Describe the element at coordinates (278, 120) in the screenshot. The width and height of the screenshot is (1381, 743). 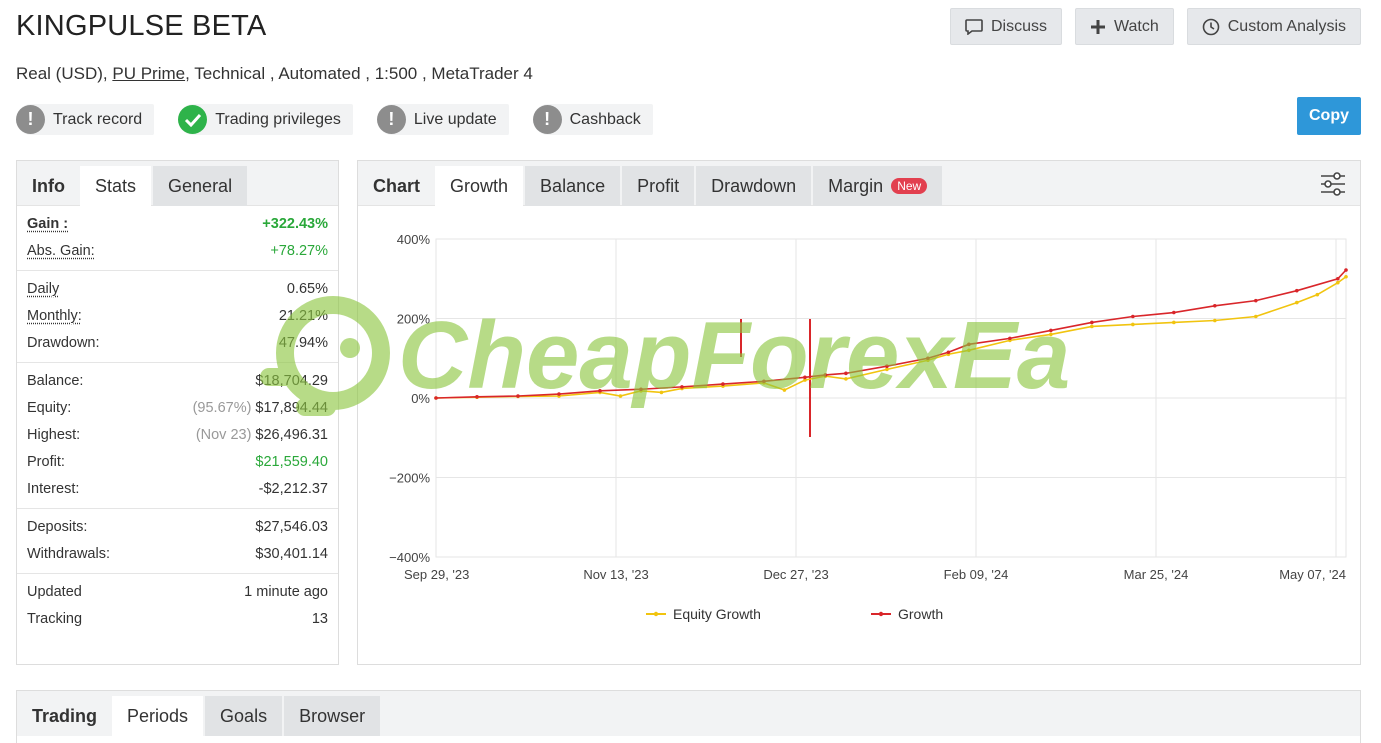
I see `badge-label: Trading privileges` at that location.